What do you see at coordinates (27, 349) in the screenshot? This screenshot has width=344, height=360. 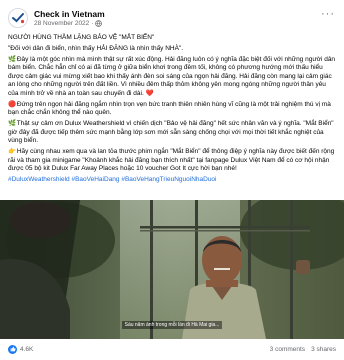 I see `reaction-count: 4.6K` at bounding box center [27, 349].